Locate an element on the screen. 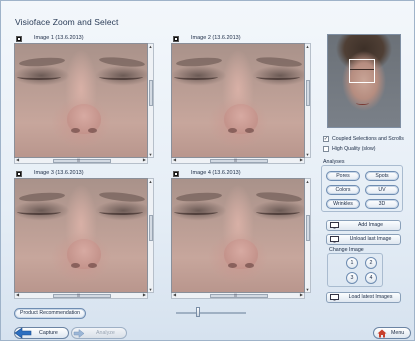 This screenshot has width=415, height=341. capture-label: Capture is located at coordinates (48, 333).